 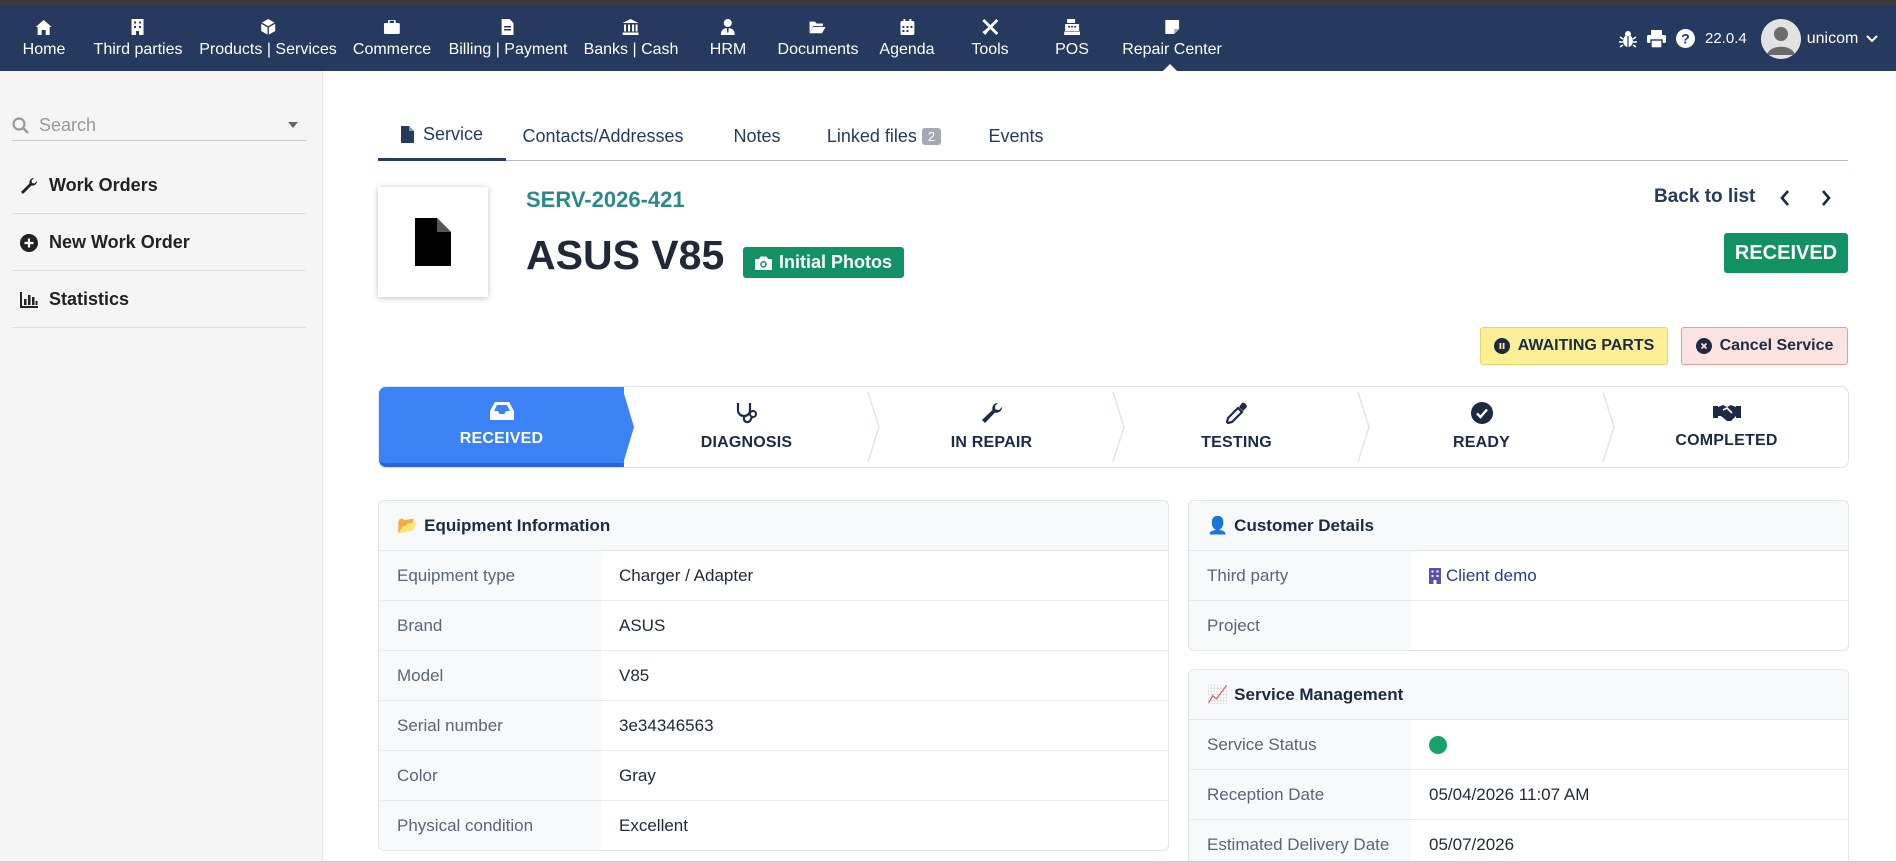 What do you see at coordinates (508, 38) in the screenshot?
I see `nav-billing-payment: Billing | Payment` at bounding box center [508, 38].